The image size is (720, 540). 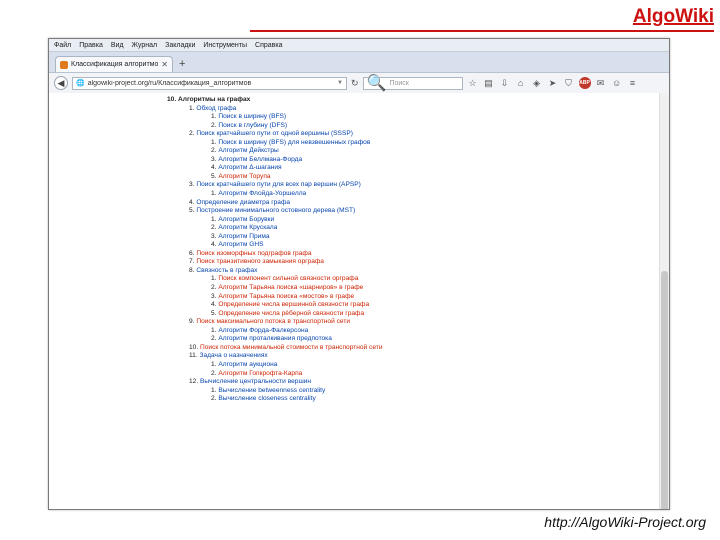 I want to click on toc-link: Алгоритм Дейкстры, so click(x=248, y=150).